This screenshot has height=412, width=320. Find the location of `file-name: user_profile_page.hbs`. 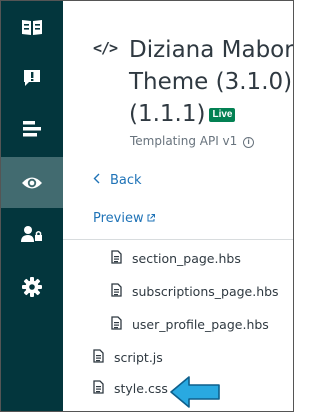

file-name: user_profile_page.hbs is located at coordinates (200, 324).